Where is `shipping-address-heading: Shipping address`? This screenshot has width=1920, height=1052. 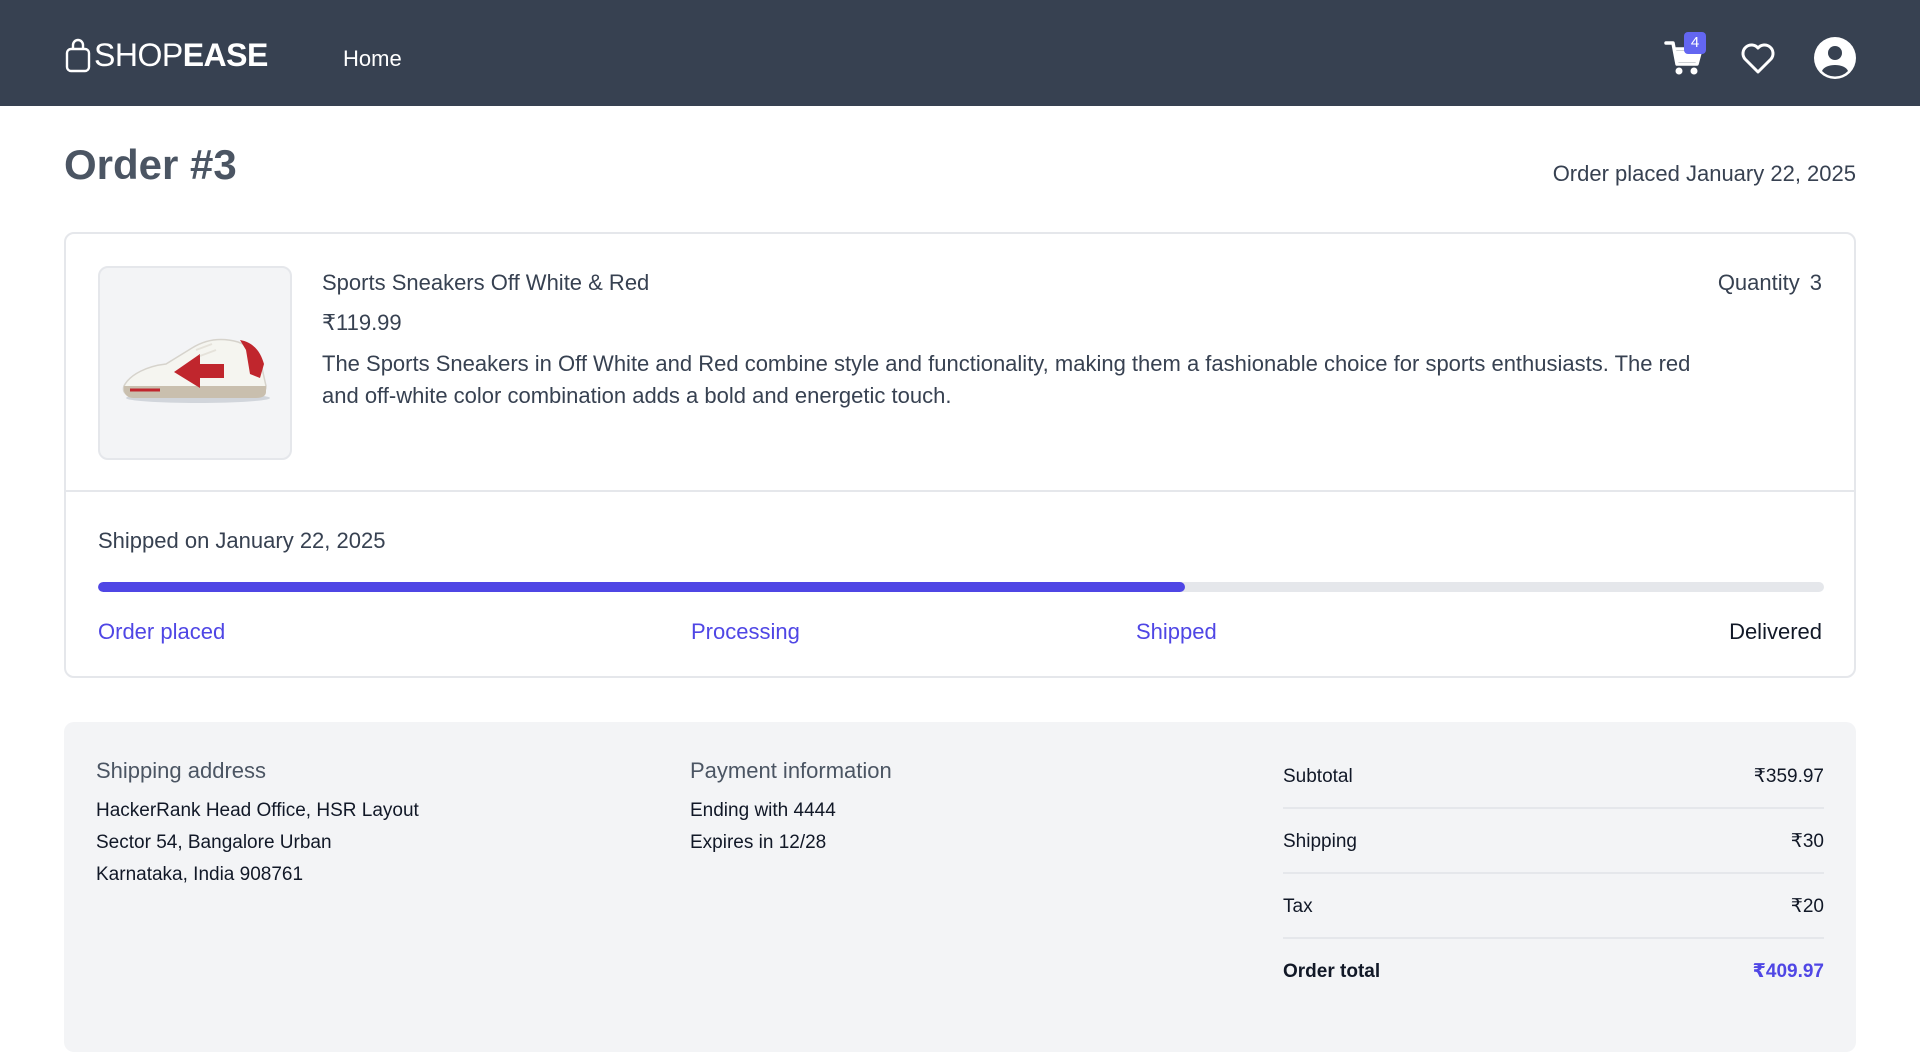 shipping-address-heading: Shipping address is located at coordinates (181, 770).